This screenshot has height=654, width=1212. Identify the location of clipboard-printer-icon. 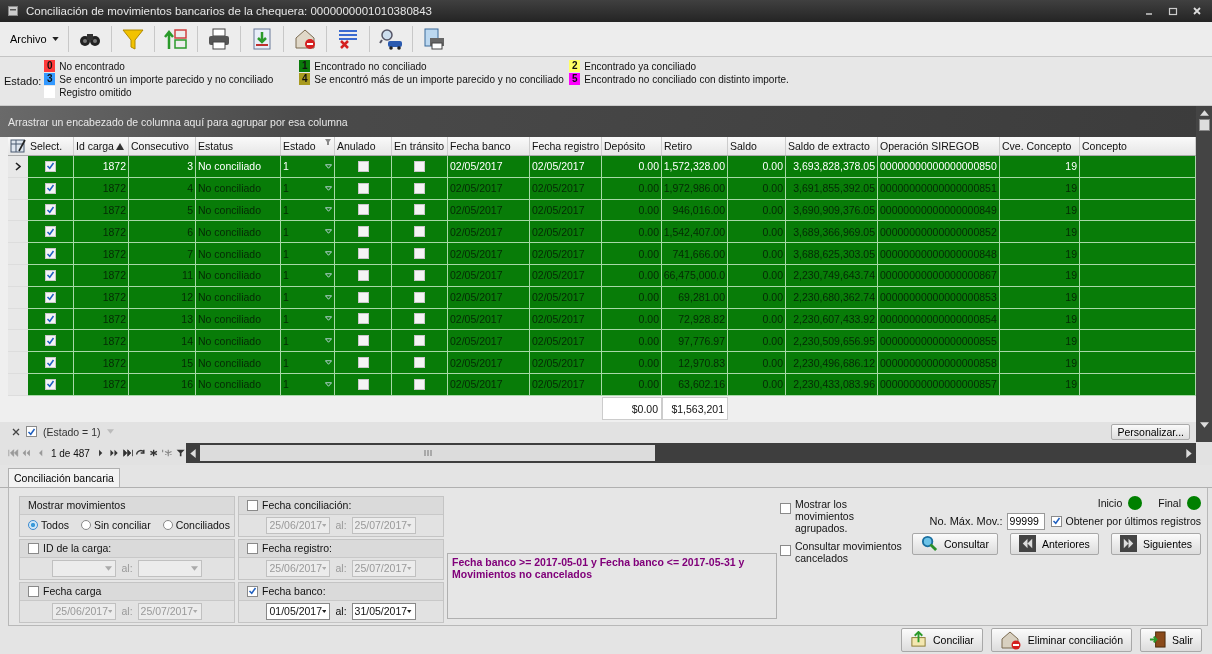
(433, 39).